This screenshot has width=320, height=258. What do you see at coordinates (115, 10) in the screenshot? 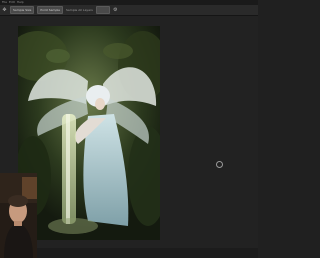
I see `brush-settings-icon: ⚙` at bounding box center [115, 10].